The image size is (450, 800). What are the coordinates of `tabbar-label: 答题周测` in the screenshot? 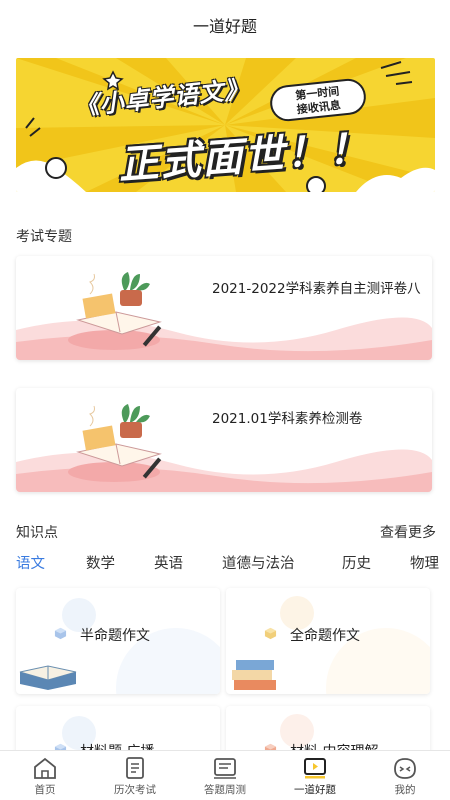 It's located at (225, 790).